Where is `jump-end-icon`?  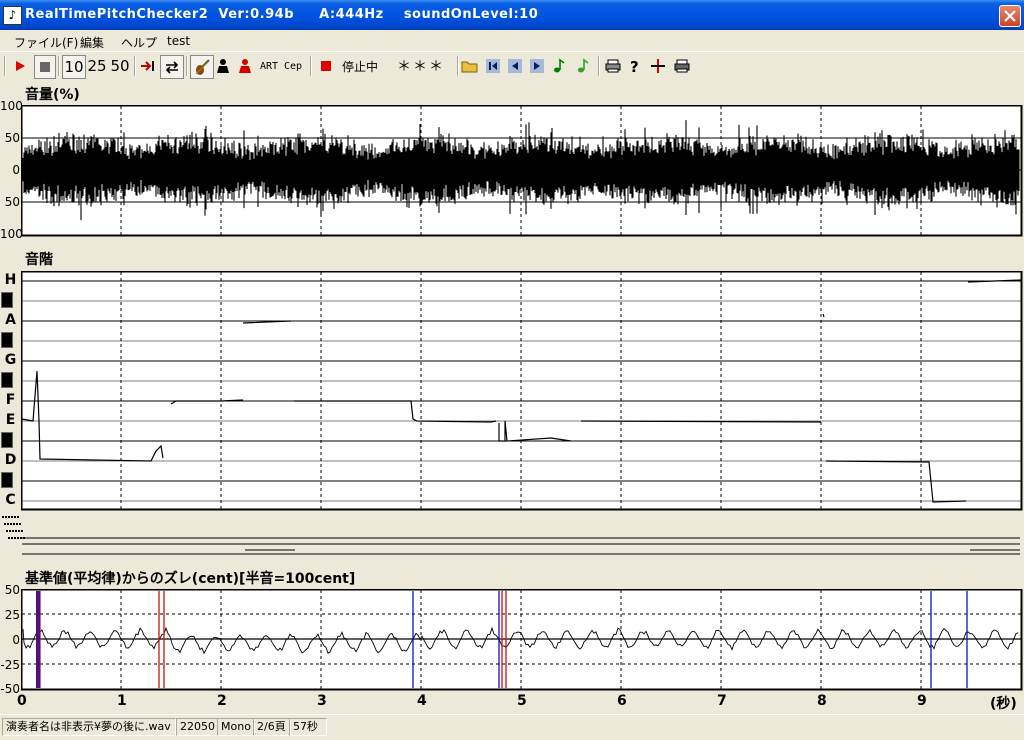
jump-end-icon is located at coordinates (147, 66).